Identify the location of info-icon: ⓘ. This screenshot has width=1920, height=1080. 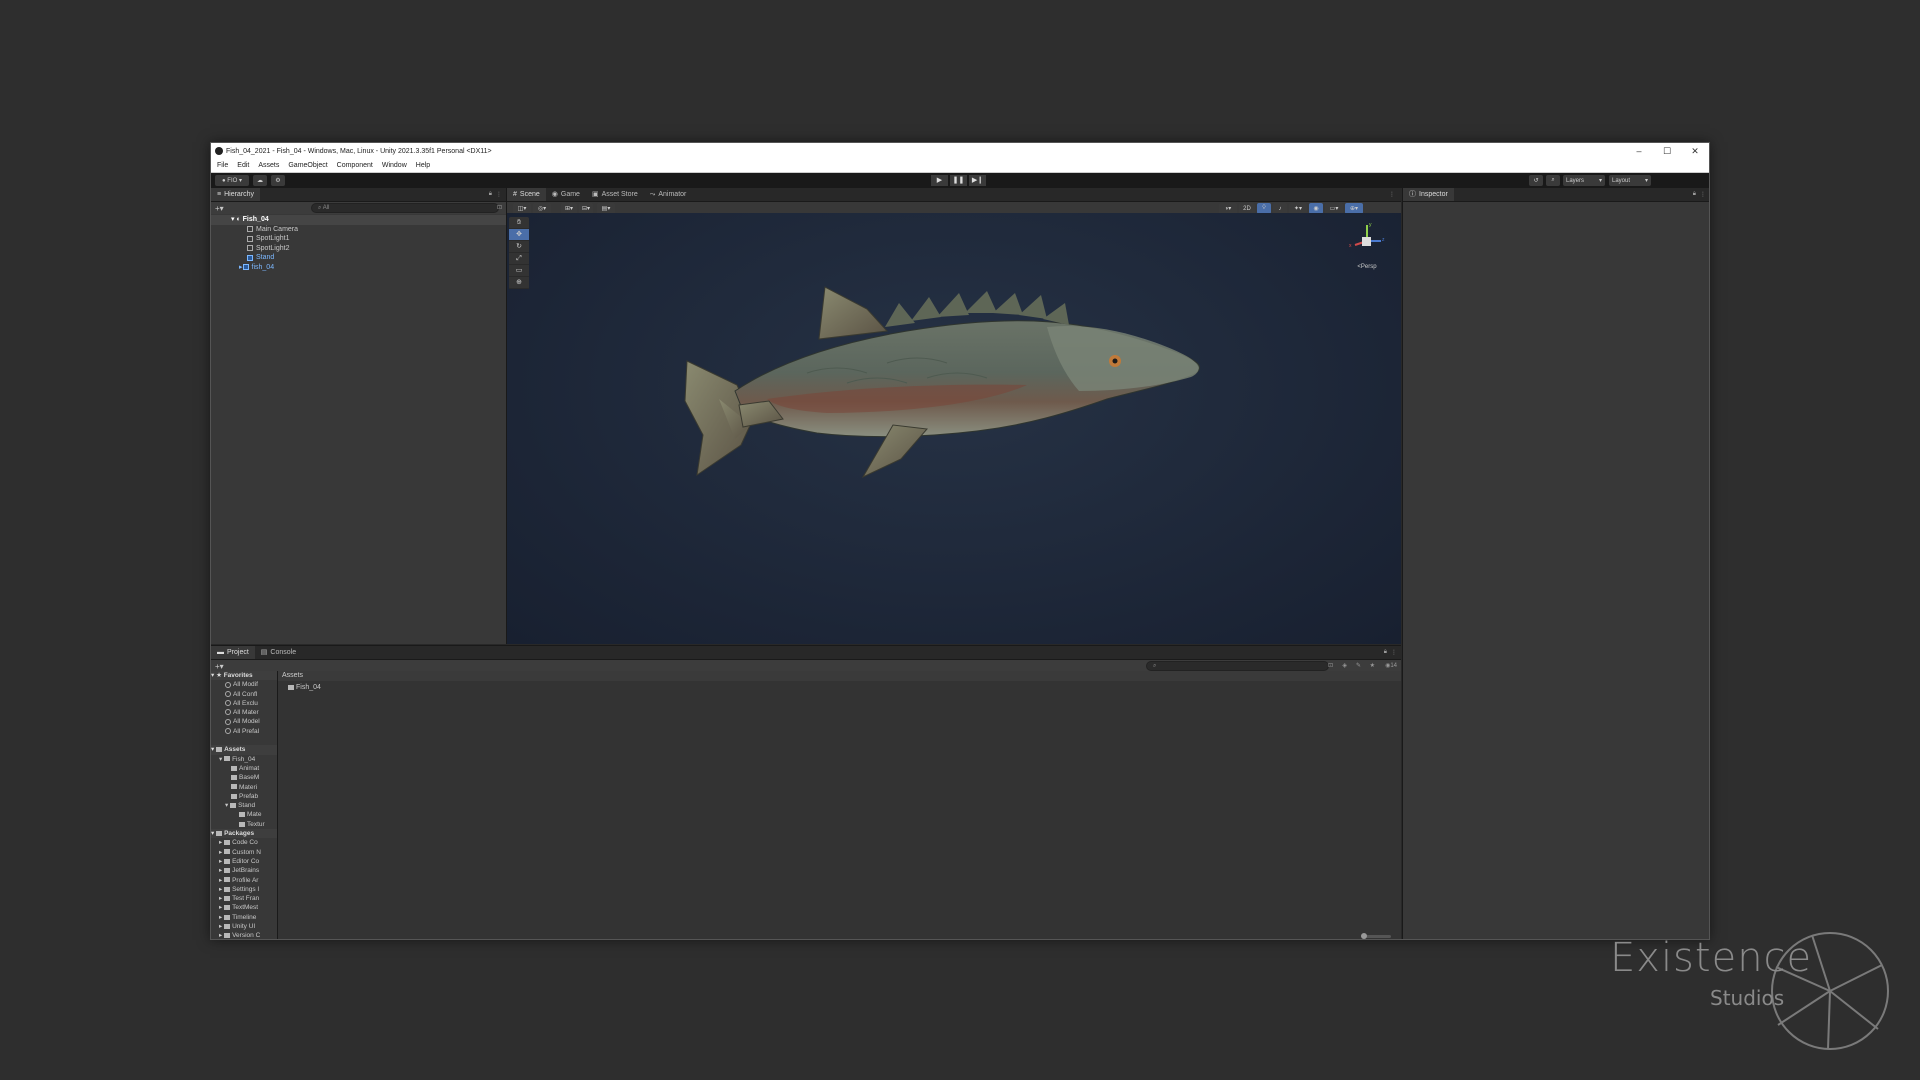
(1412, 194).